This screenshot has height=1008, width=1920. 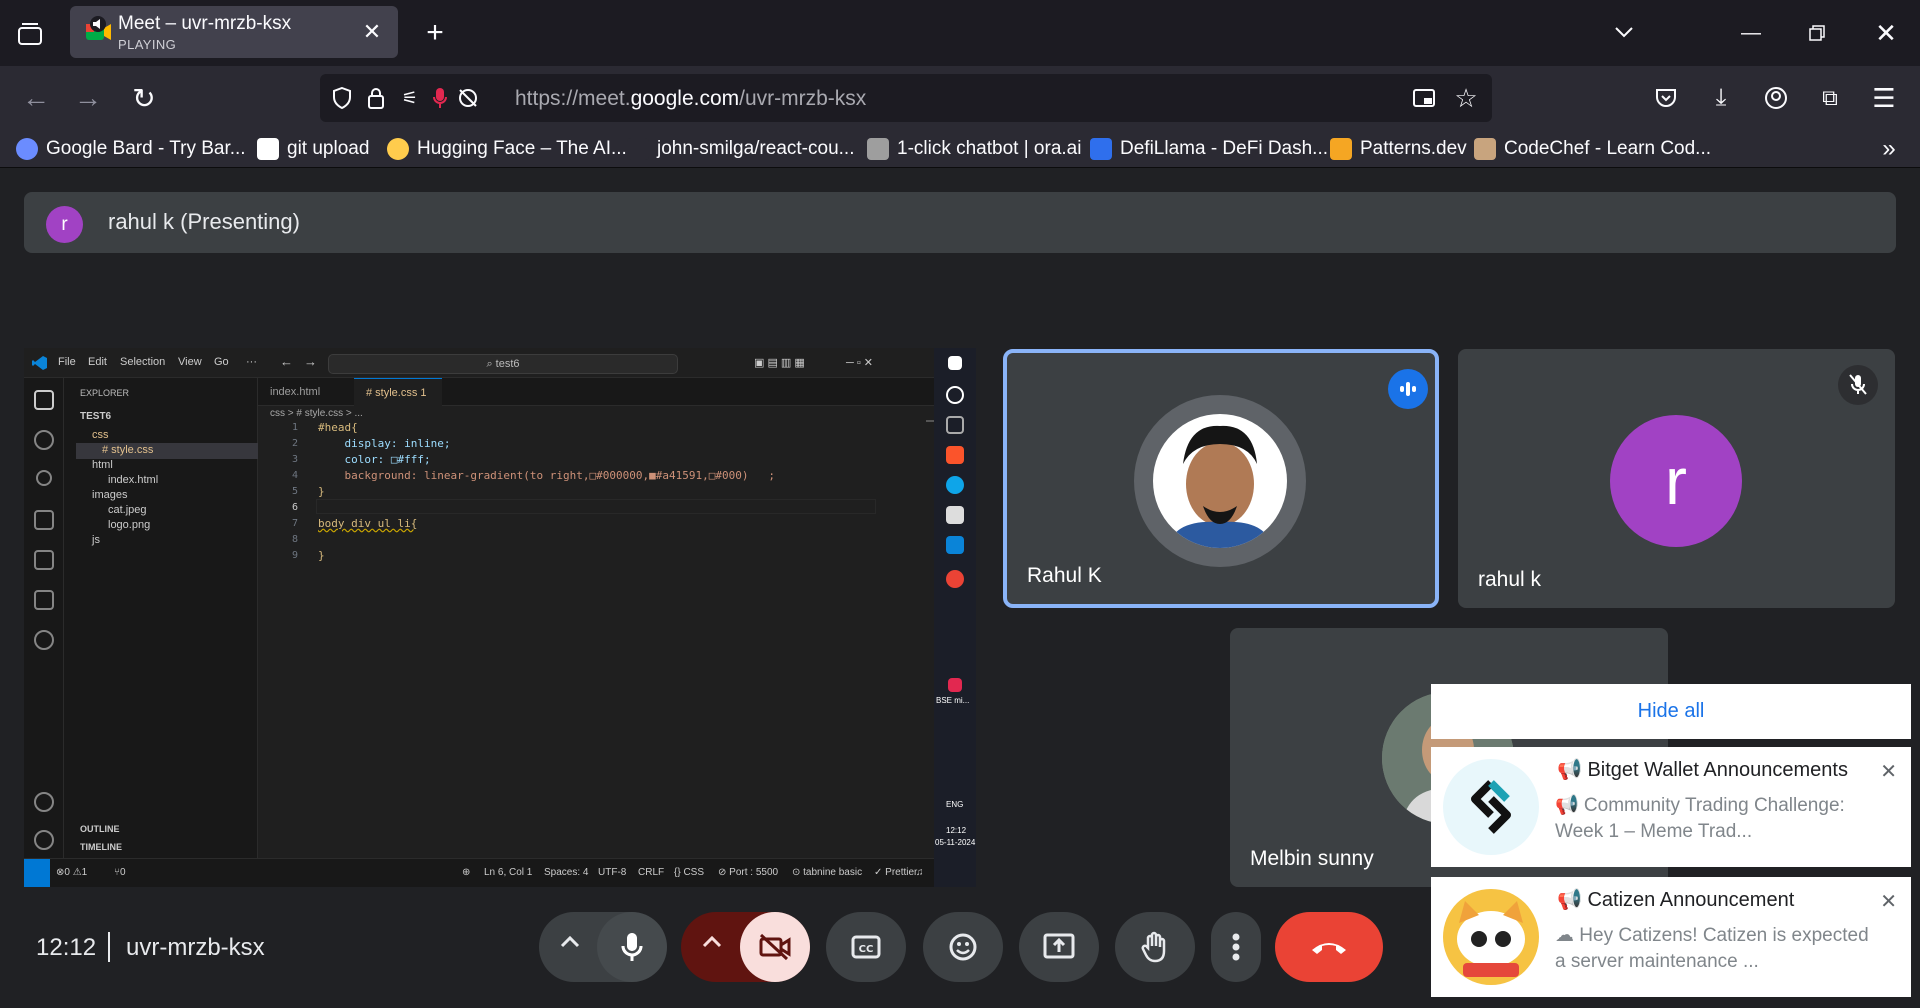 I want to click on microphone-icon, so click(x=632, y=947).